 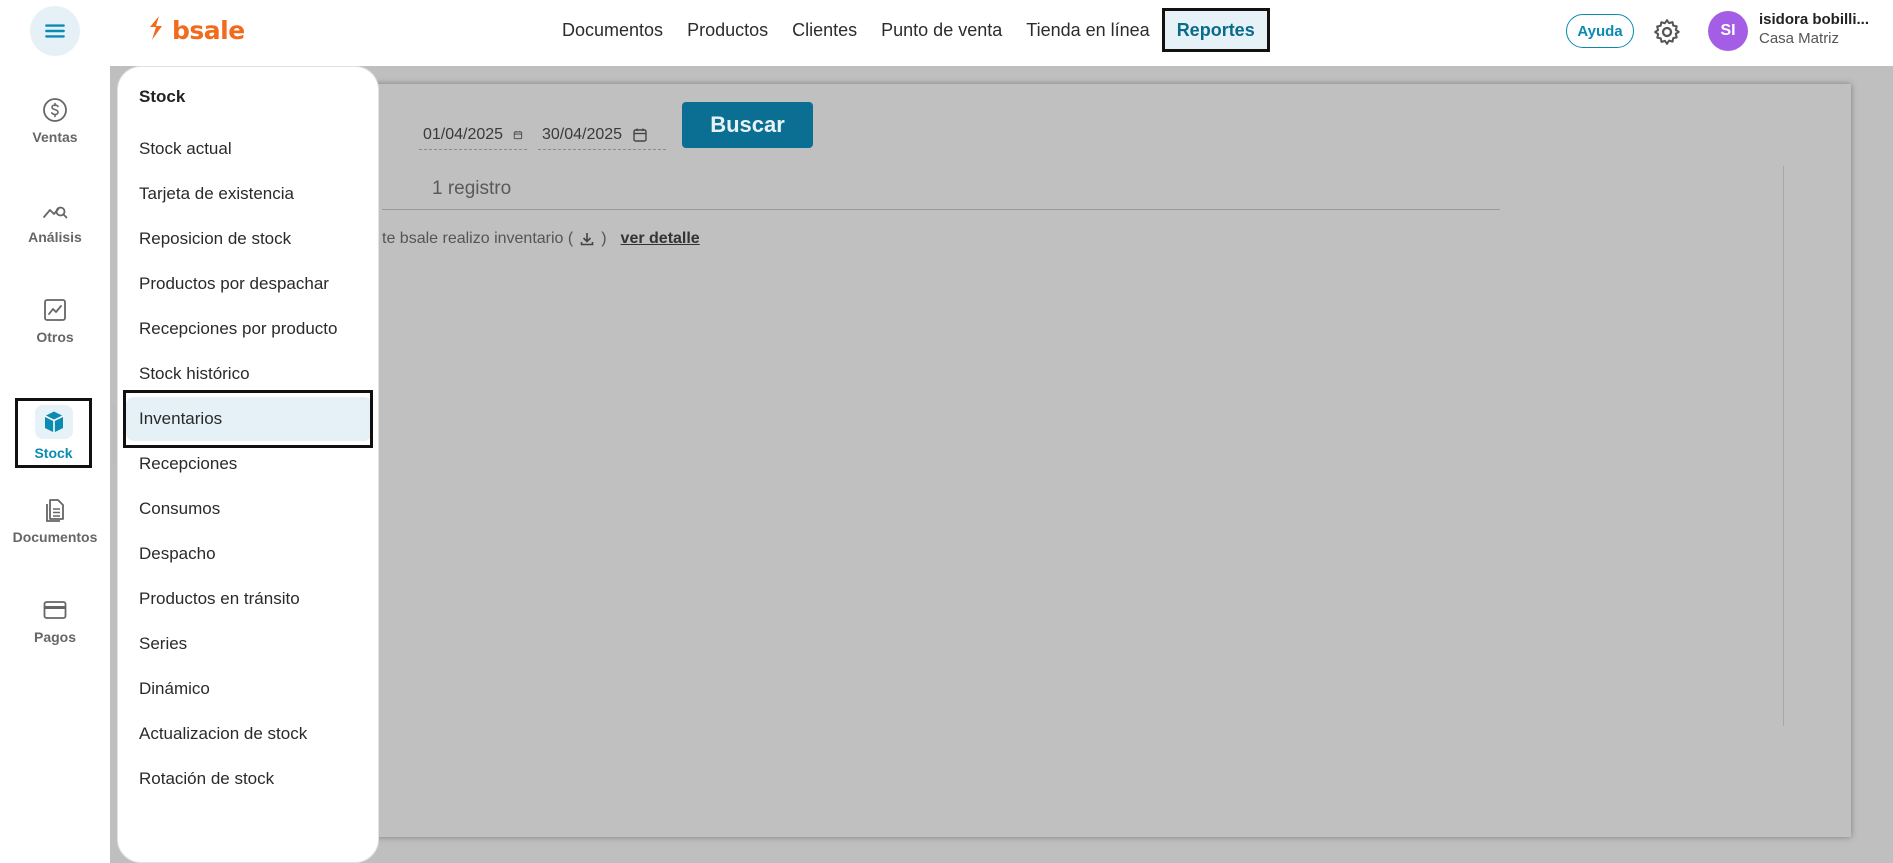 What do you see at coordinates (747, 125) in the screenshot?
I see `search-button: Buscar` at bounding box center [747, 125].